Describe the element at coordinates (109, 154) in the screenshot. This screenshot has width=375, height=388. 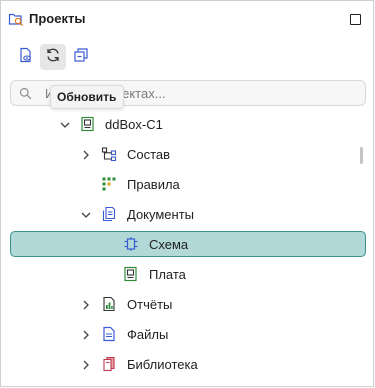
I see `hierarchy-icon` at that location.